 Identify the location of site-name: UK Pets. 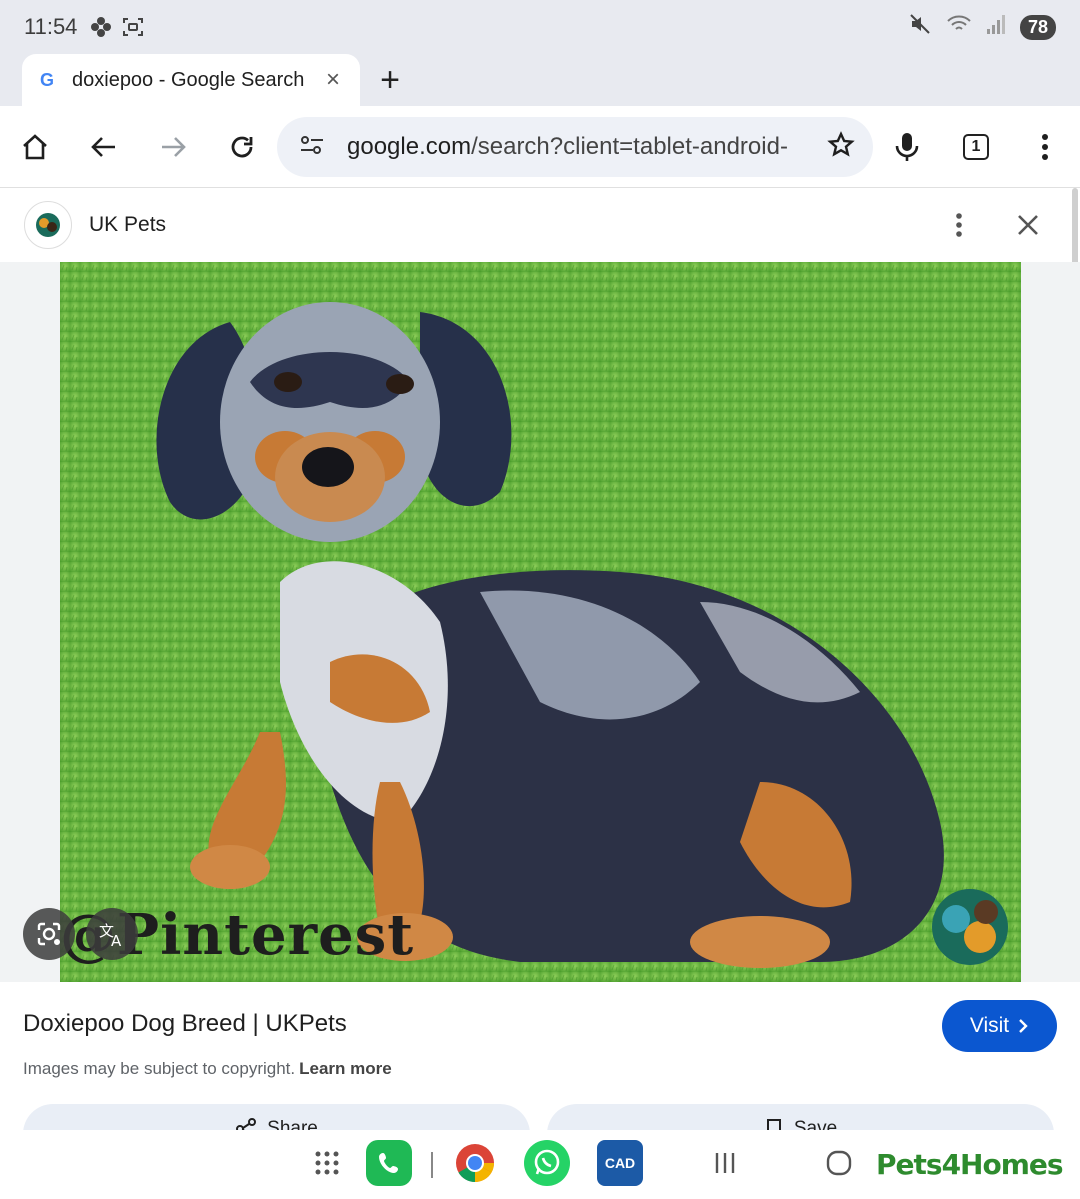
(128, 224).